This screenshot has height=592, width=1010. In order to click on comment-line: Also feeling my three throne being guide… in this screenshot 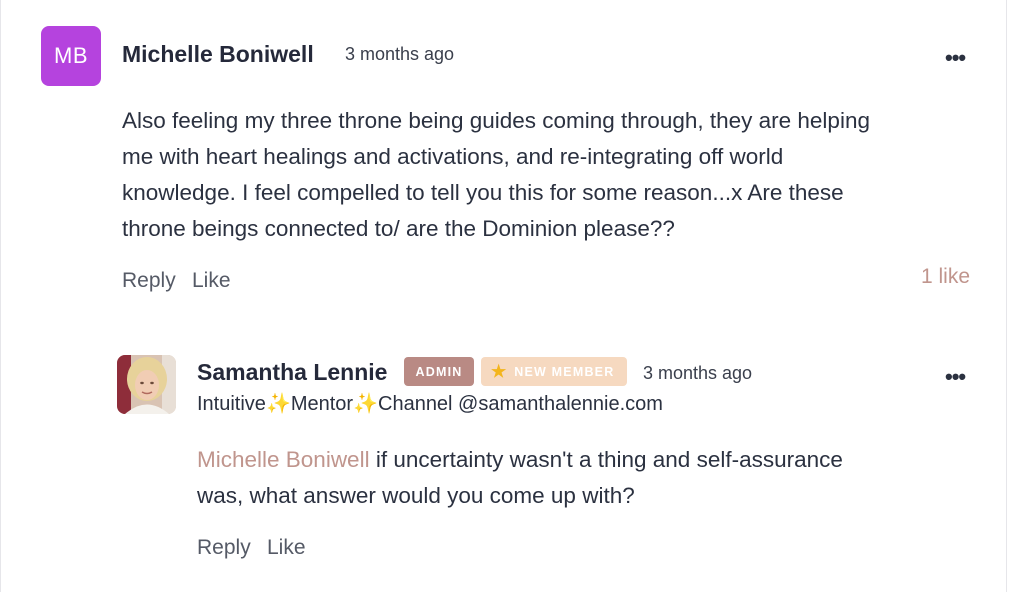, I will do `click(496, 120)`.